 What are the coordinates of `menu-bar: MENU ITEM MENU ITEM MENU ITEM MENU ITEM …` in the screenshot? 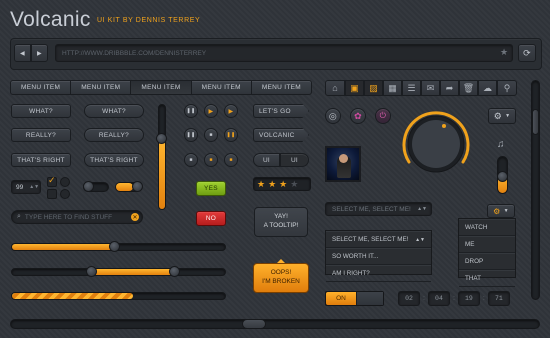 It's located at (161, 87).